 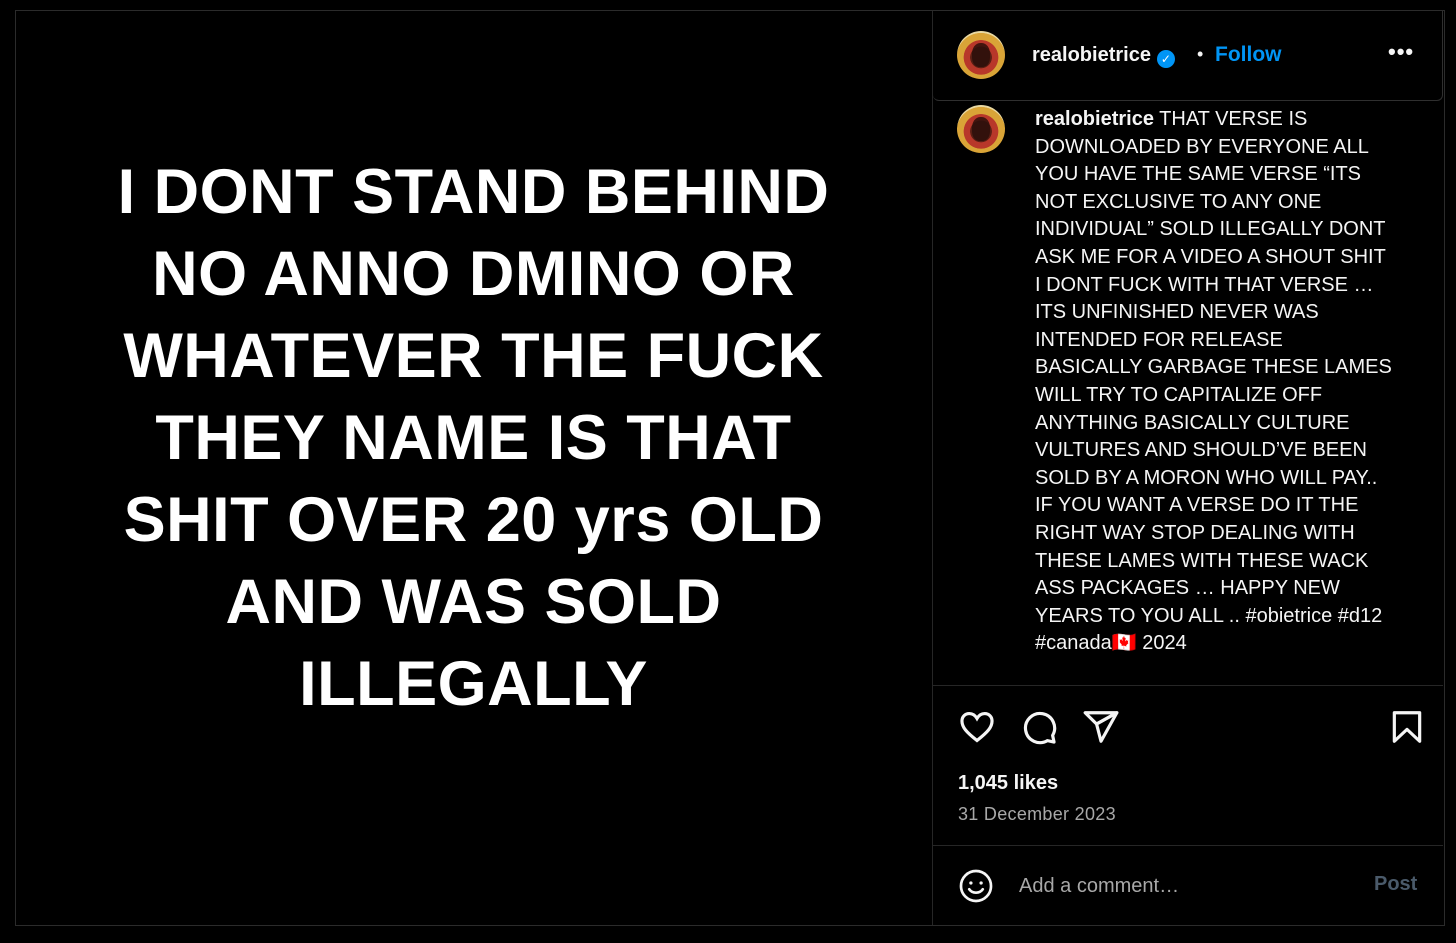 I want to click on header-username: realobietrice ✓, so click(x=1103, y=56).